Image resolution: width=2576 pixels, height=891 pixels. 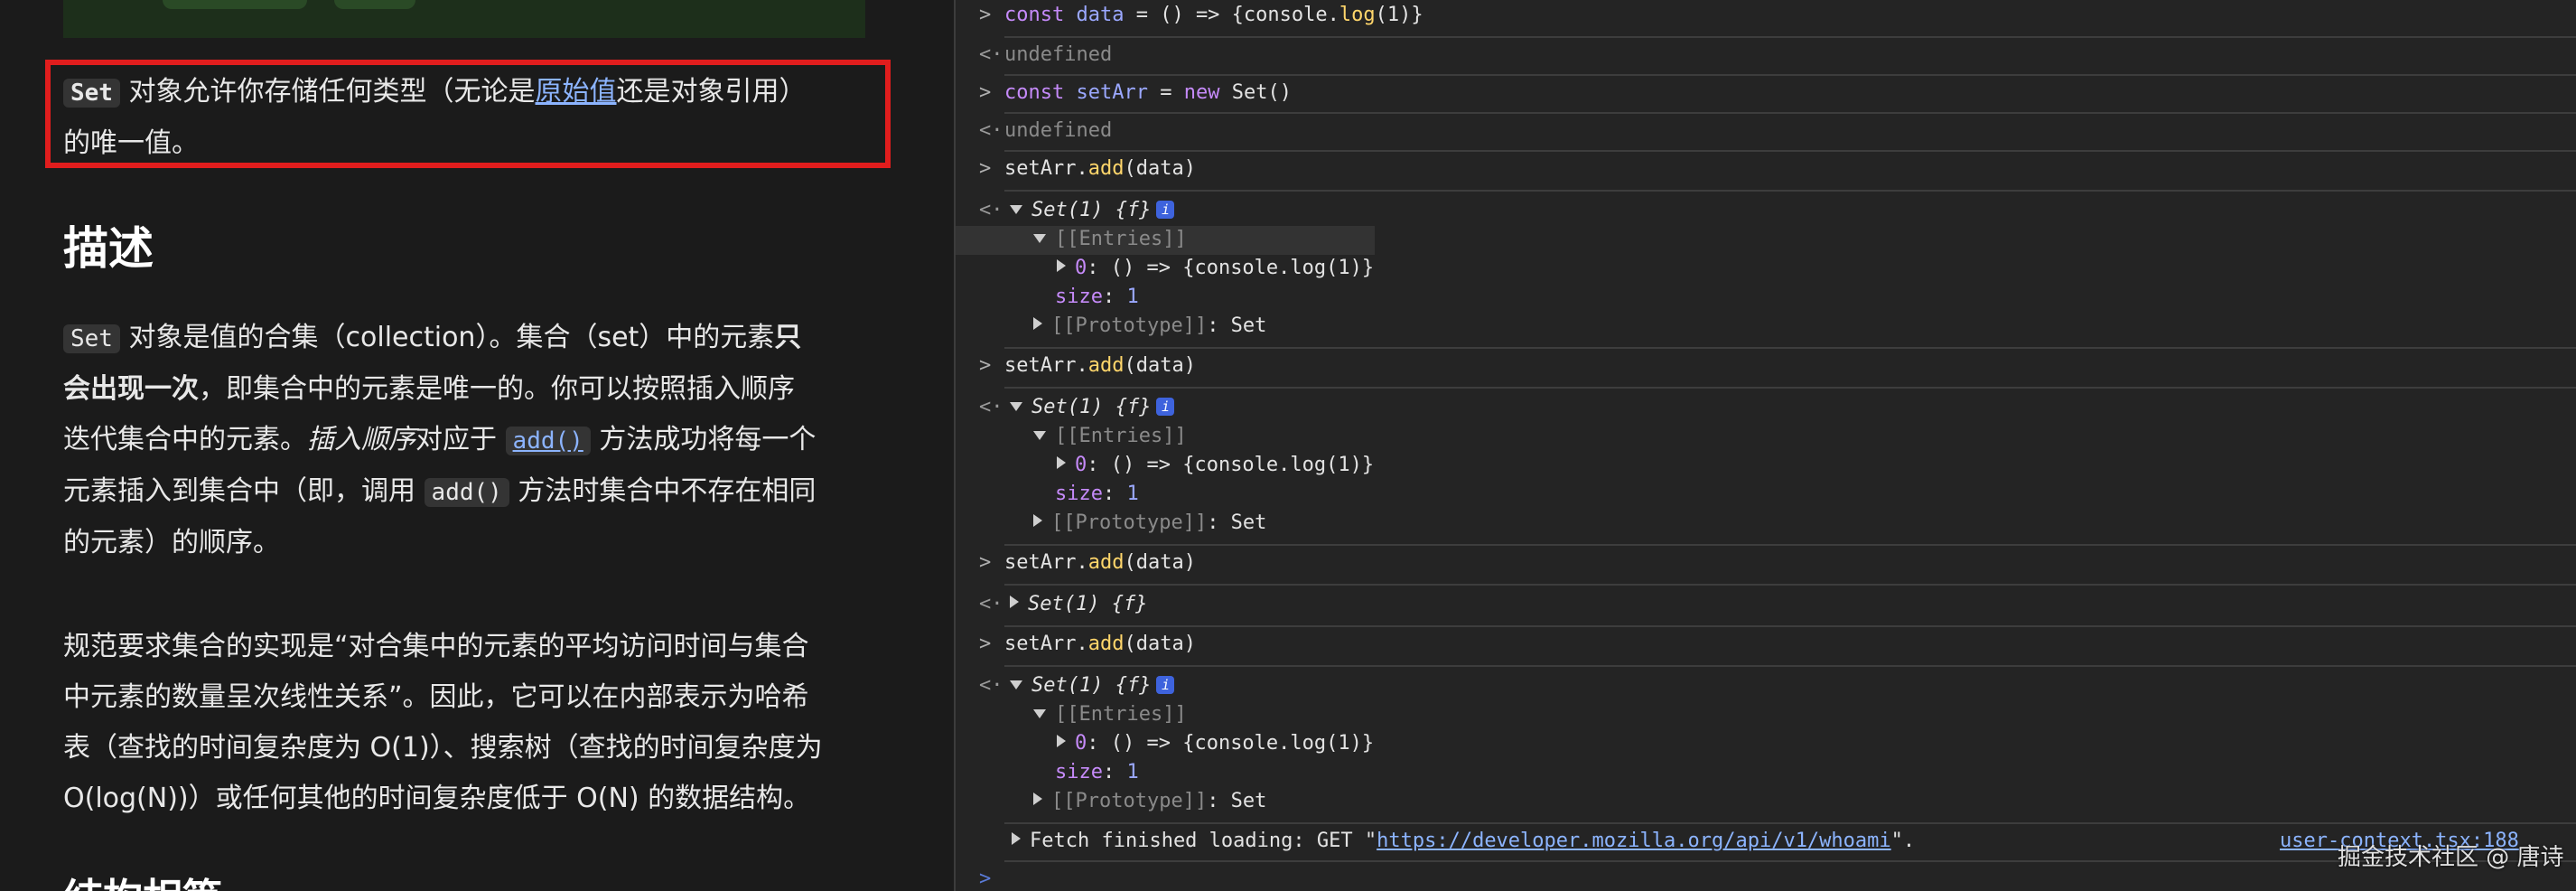 What do you see at coordinates (548, 441) in the screenshot?
I see `link-add-method: add()` at bounding box center [548, 441].